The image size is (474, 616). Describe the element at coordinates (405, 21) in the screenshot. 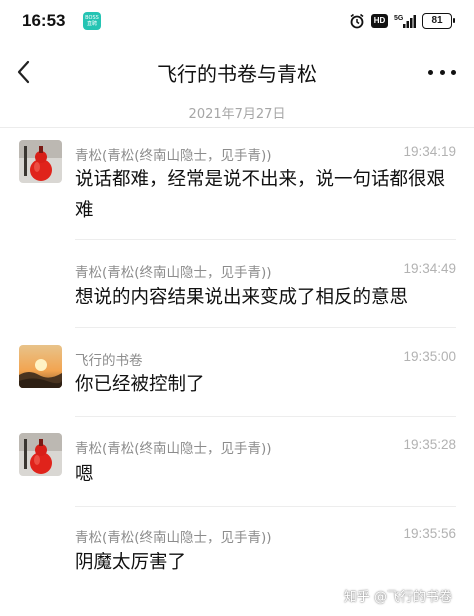

I see `signal-5g-icon: 5G` at that location.